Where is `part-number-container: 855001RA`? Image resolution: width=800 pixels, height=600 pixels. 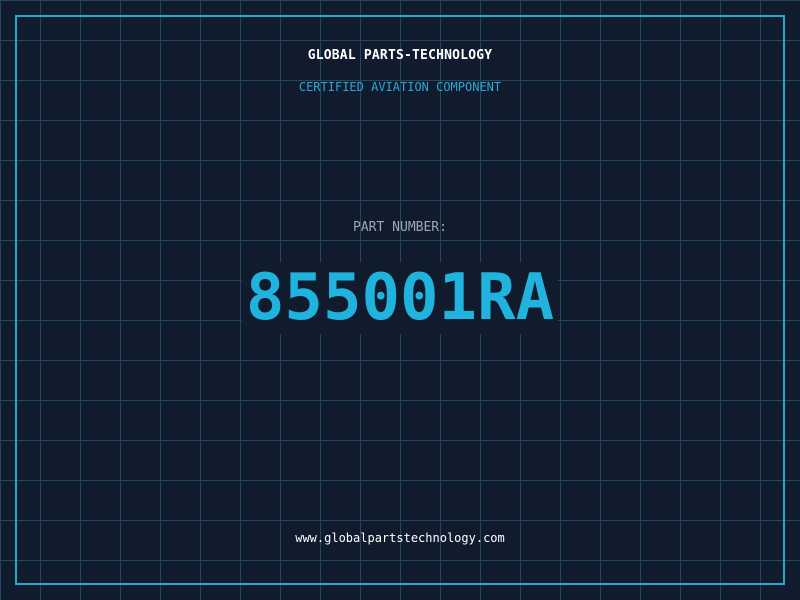
part-number-container: 855001RA is located at coordinates (400, 298).